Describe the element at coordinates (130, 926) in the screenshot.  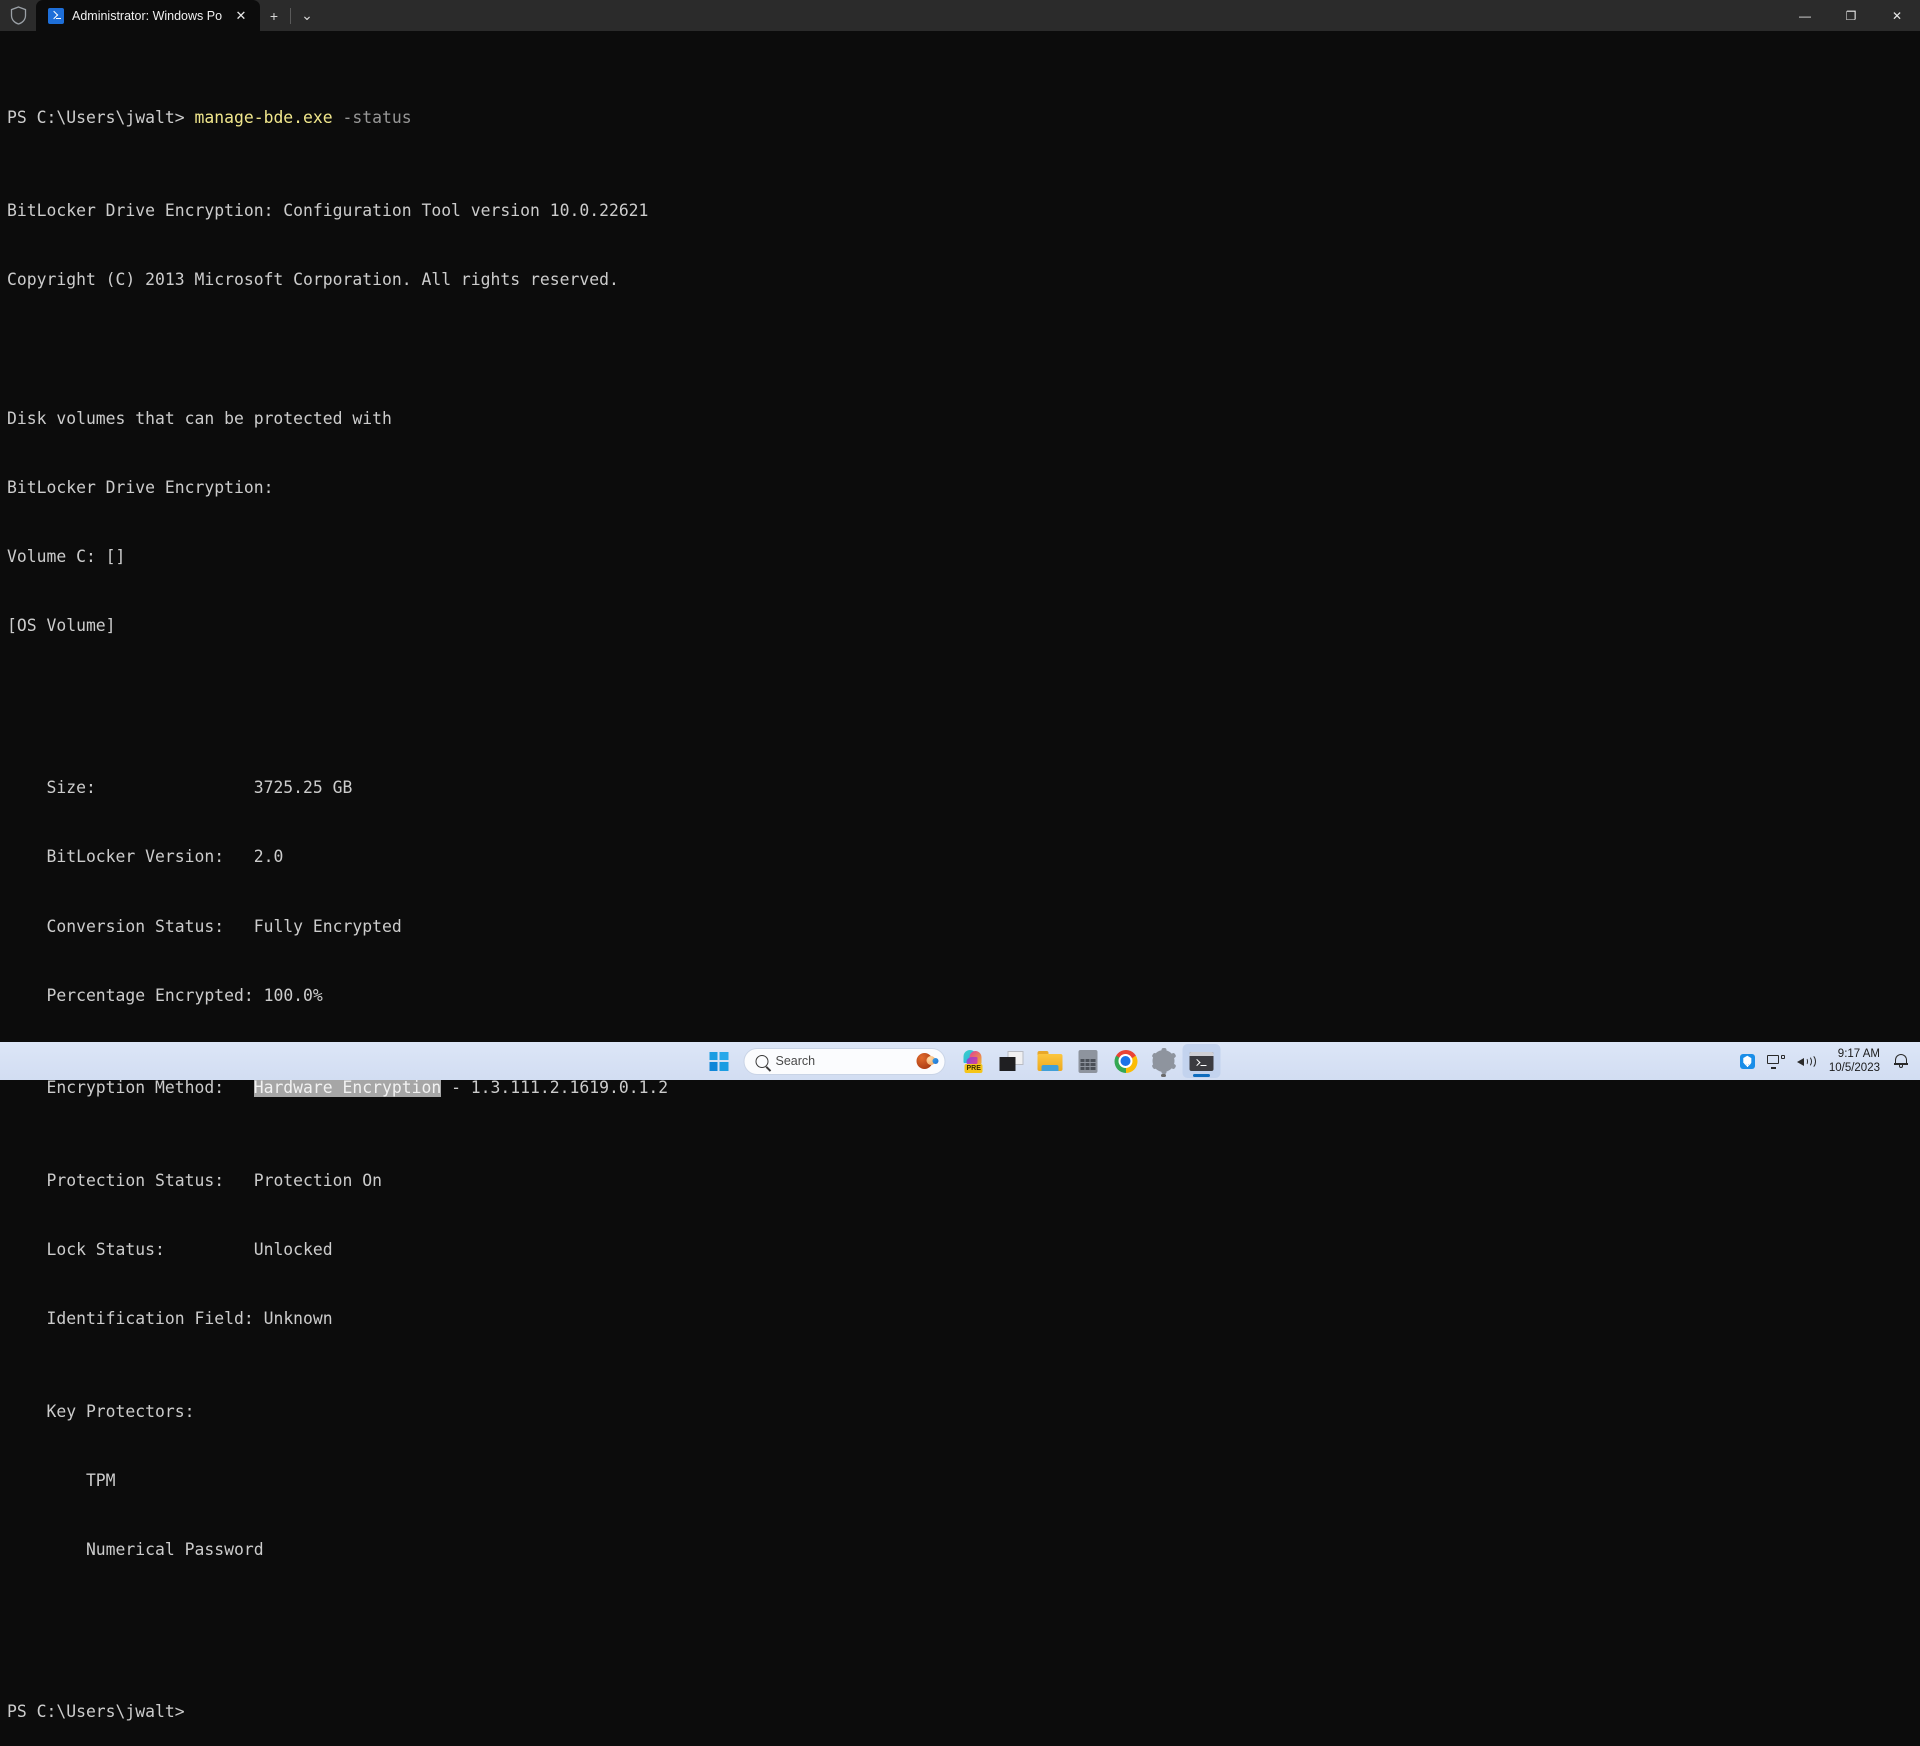
I see `property-label: Conversion Status:` at that location.